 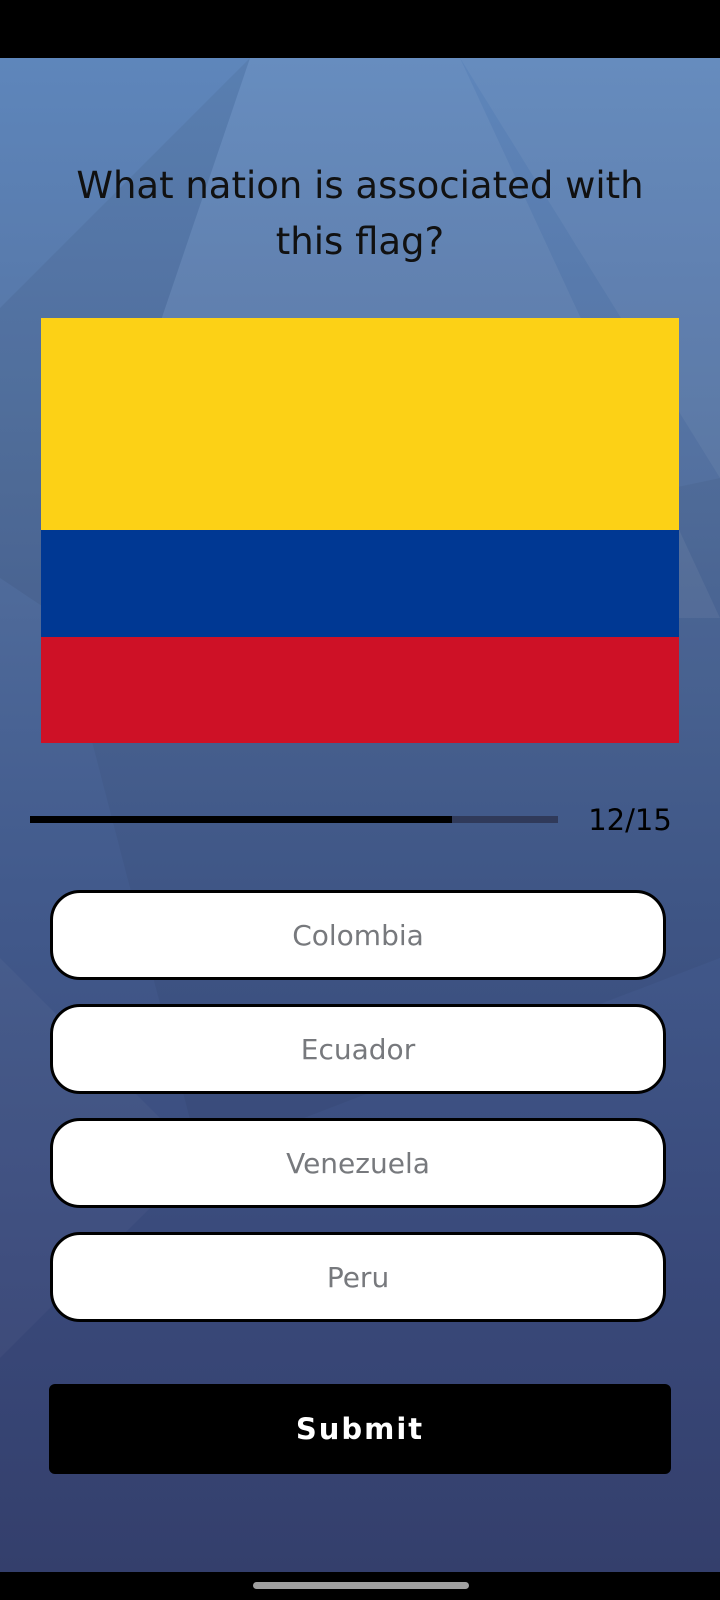 What do you see at coordinates (360, 424) in the screenshot?
I see `flag-stripe-yellow` at bounding box center [360, 424].